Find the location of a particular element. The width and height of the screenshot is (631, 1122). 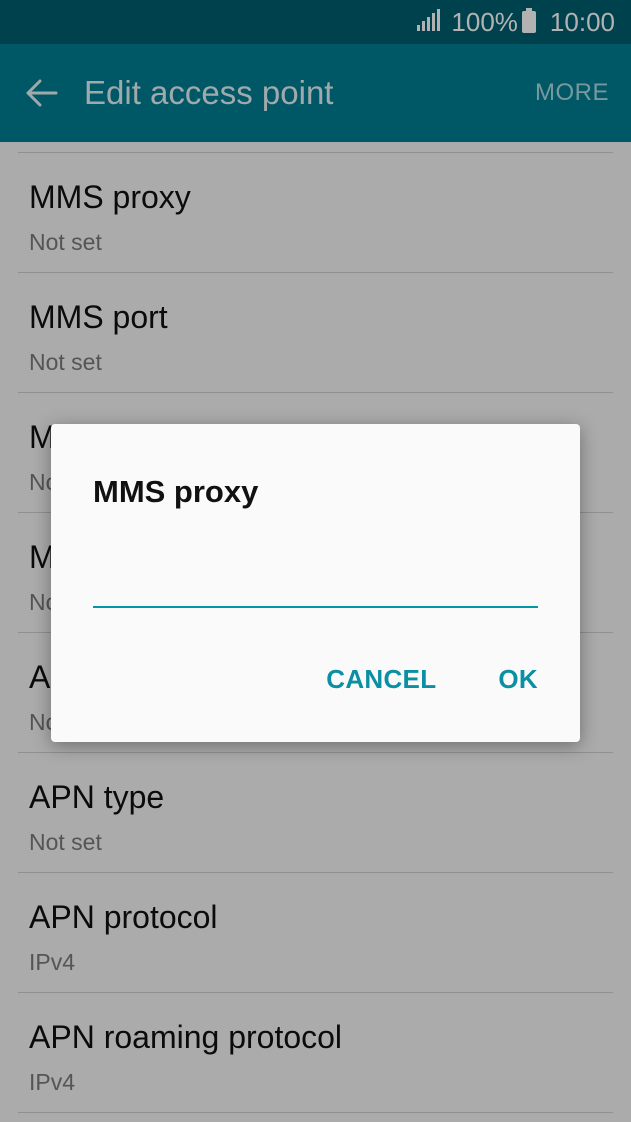

cancel-button: CANCEL is located at coordinates (381, 679).